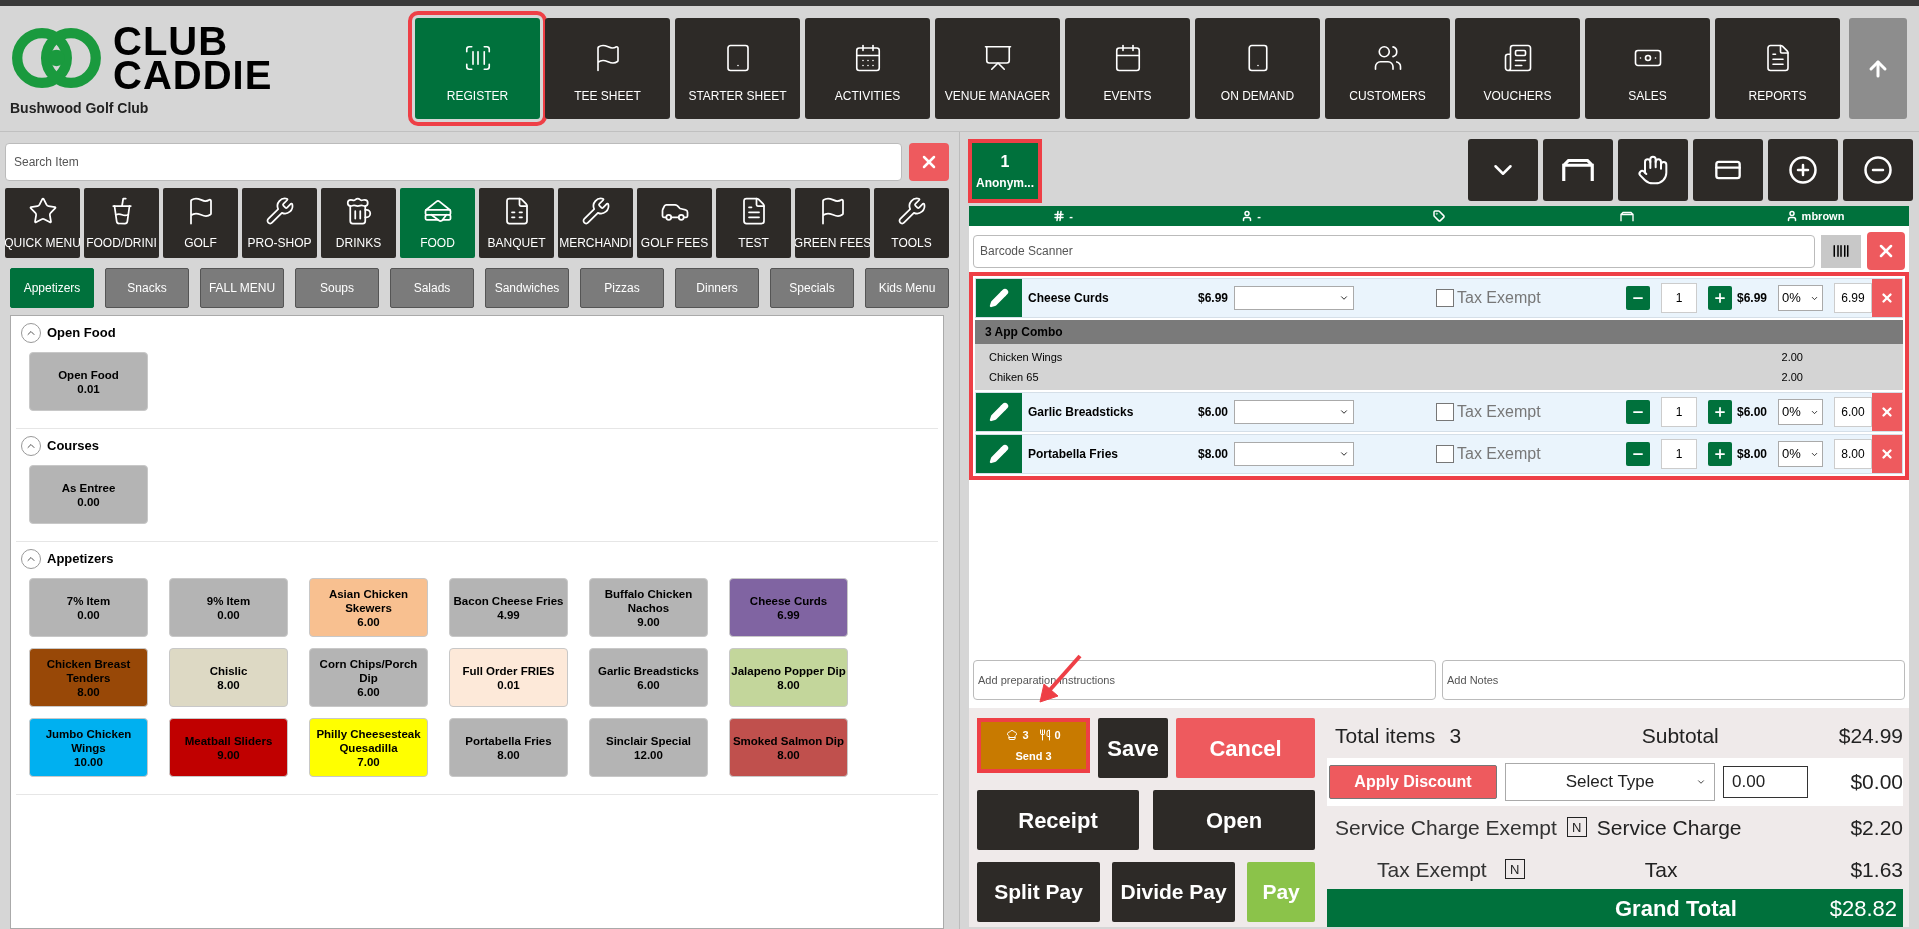 This screenshot has width=1919, height=929. What do you see at coordinates (1803, 170) in the screenshot?
I see `add-button` at bounding box center [1803, 170].